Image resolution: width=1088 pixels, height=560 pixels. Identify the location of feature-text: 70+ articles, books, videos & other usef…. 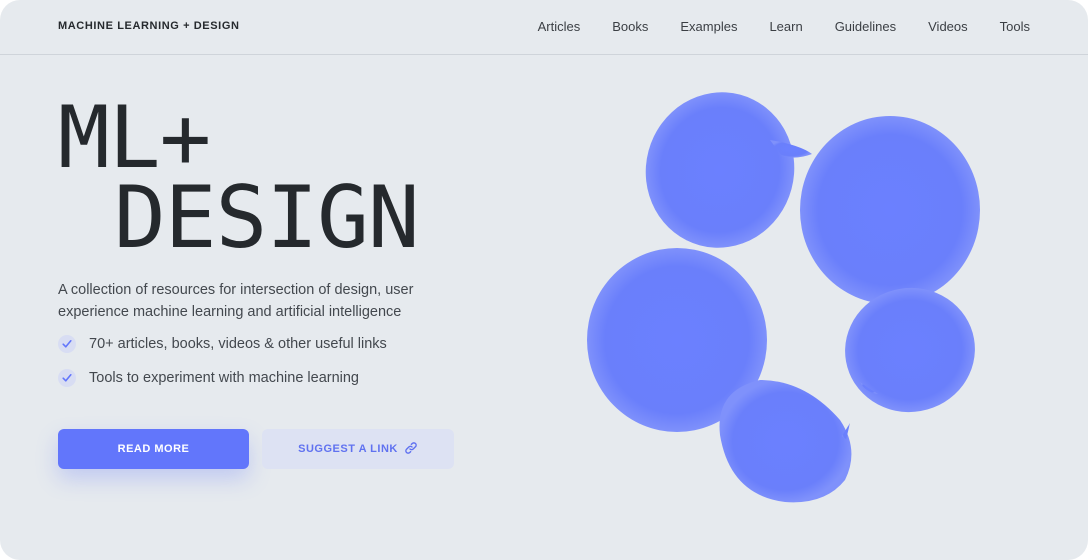
(238, 344).